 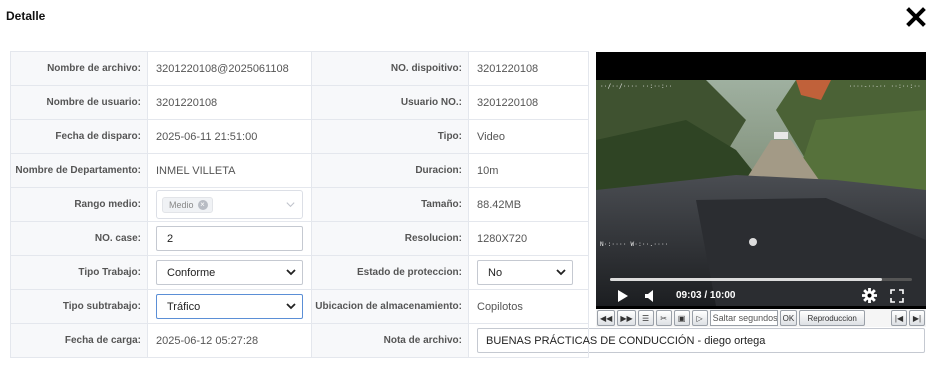 I want to click on trigger-date-value: 2025-06-11 21:51:00, so click(x=229, y=136).